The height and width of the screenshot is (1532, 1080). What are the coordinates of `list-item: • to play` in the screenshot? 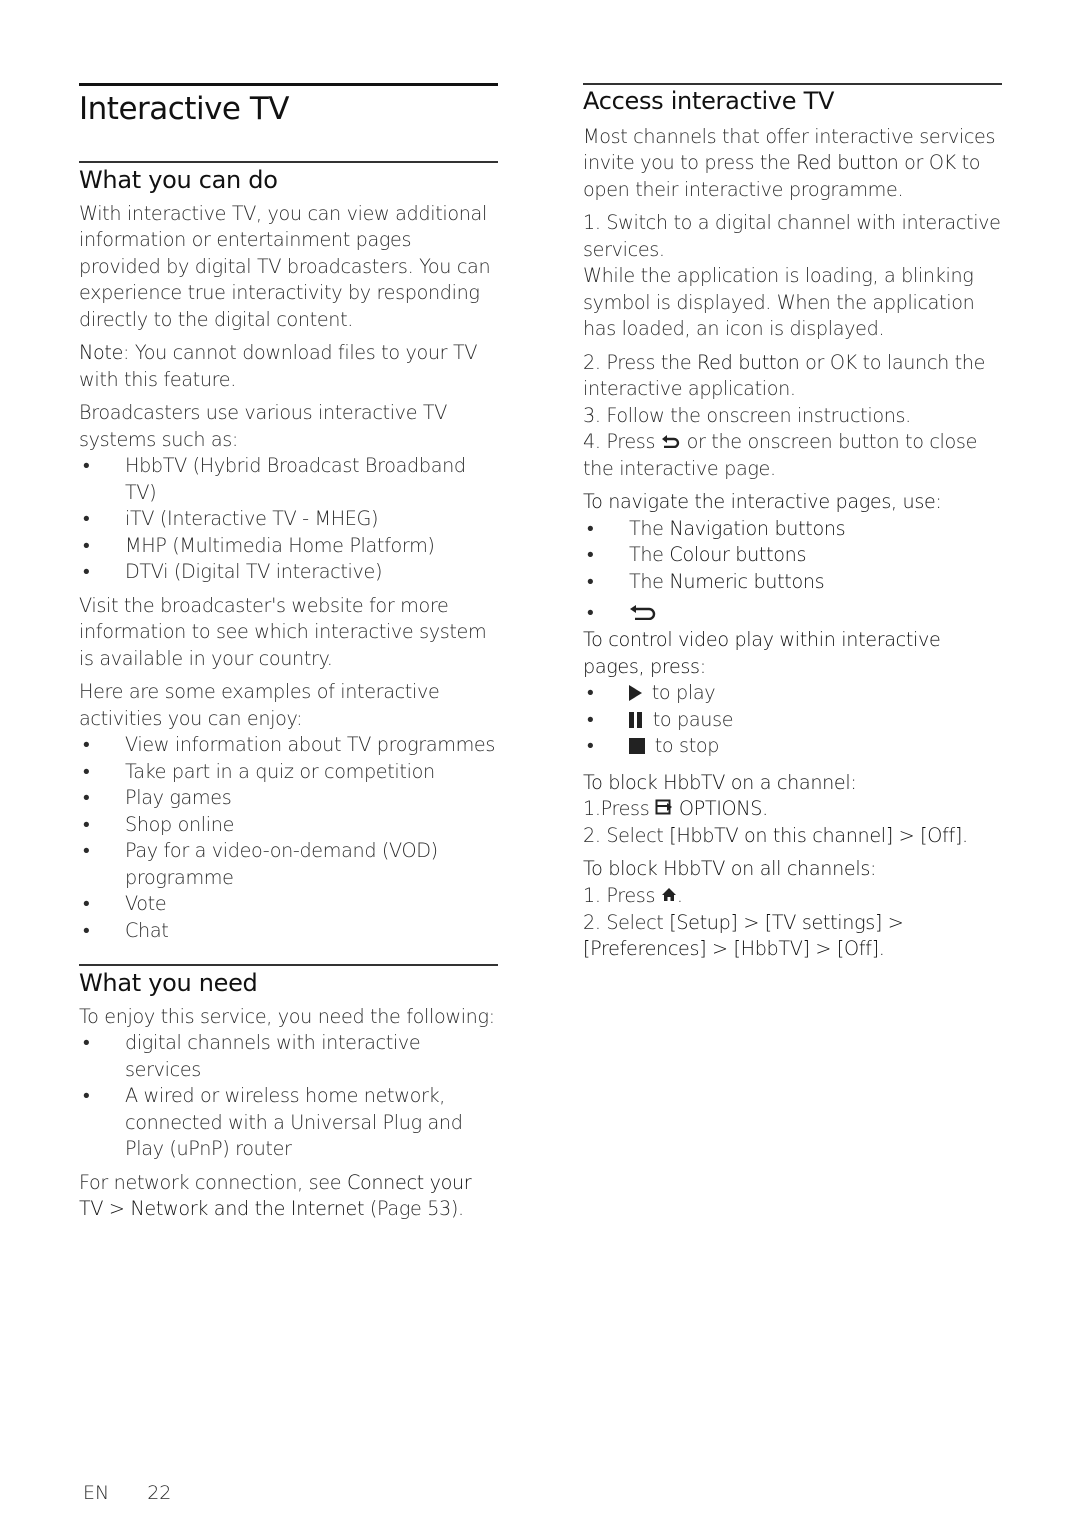 It's located at (651, 692).